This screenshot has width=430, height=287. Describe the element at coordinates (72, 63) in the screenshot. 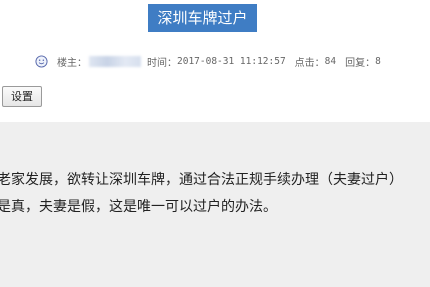

I see `author-label: 楼主：` at that location.